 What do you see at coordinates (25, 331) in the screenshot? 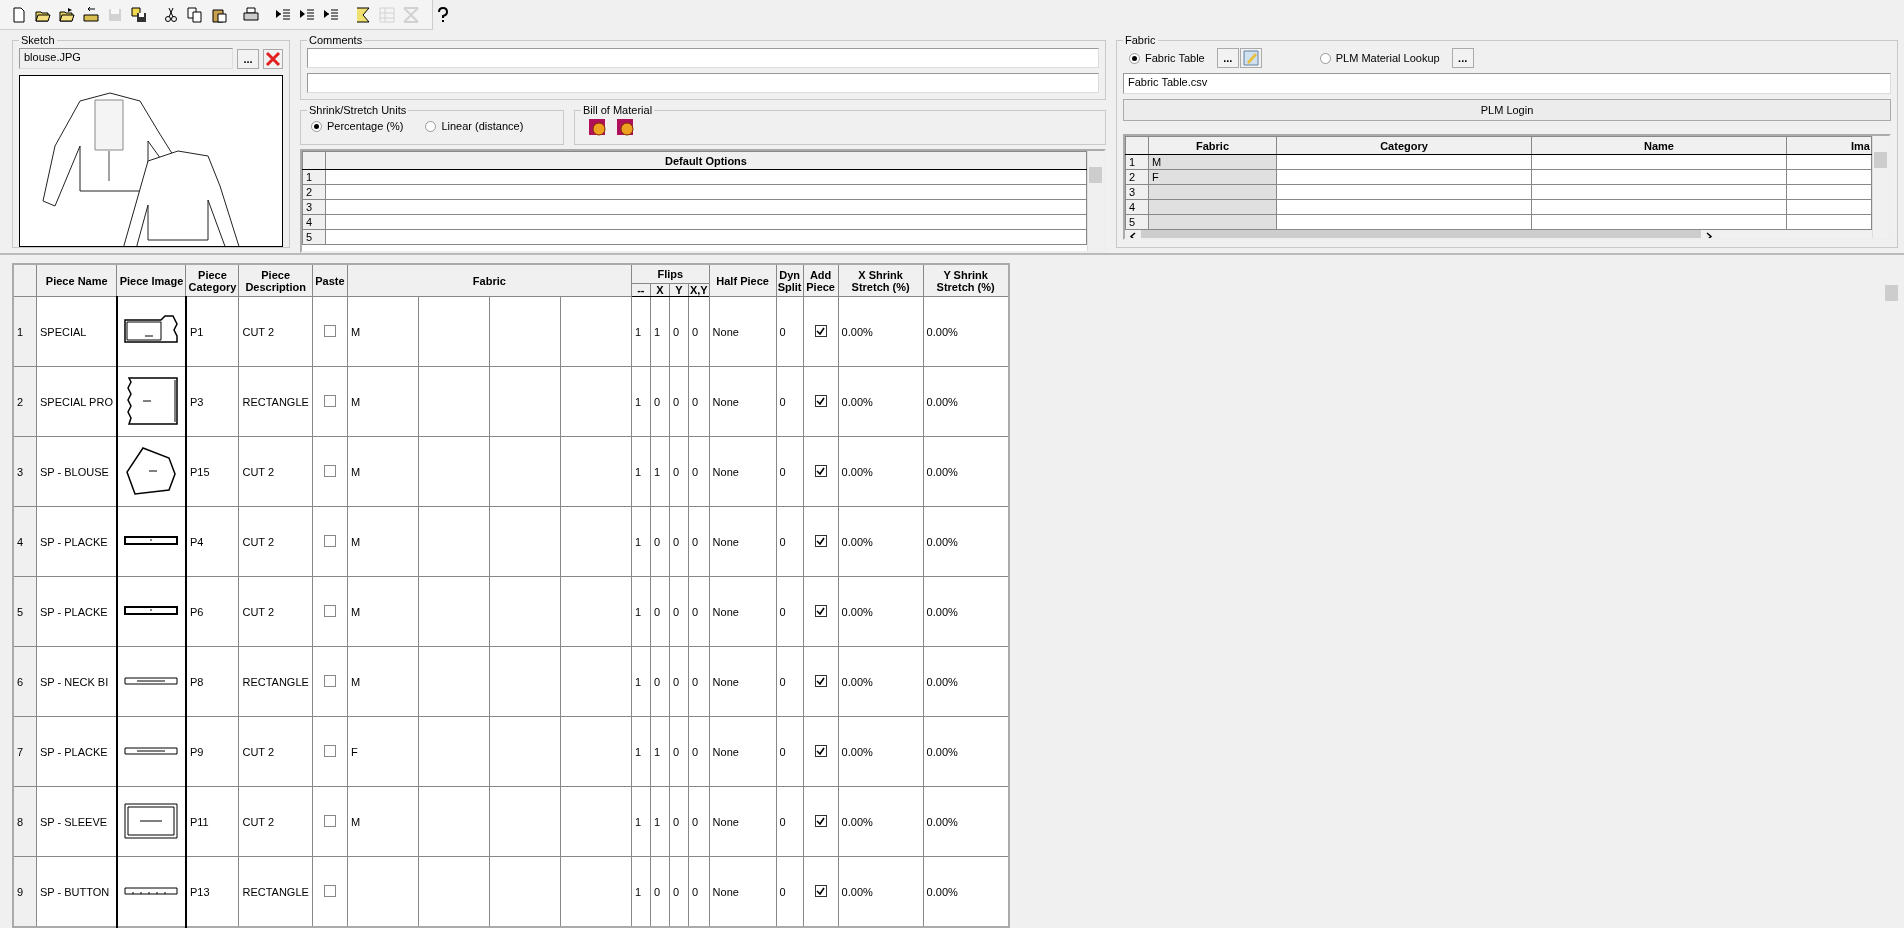
I see `row-number: 1` at bounding box center [25, 331].